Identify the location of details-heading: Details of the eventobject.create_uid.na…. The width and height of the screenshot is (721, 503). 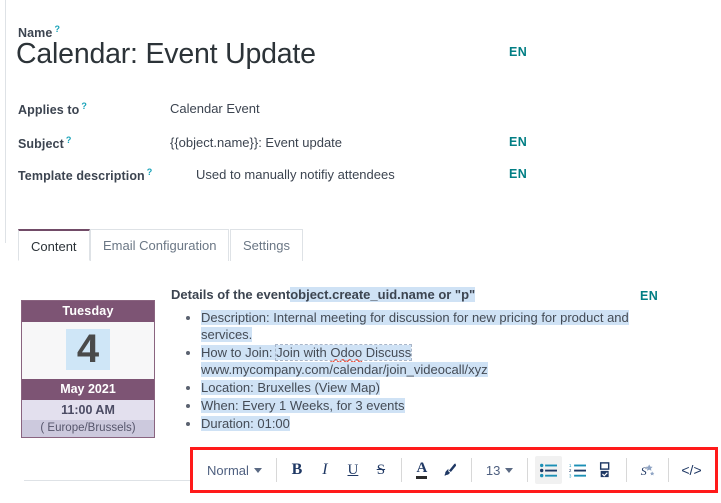
(426, 294).